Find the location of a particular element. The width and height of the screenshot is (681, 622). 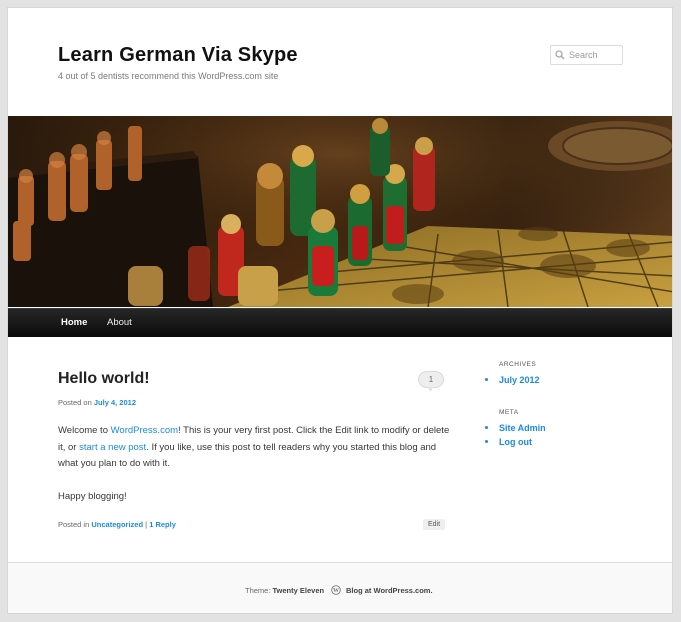

meta-item: Site Admin is located at coordinates (515, 428).